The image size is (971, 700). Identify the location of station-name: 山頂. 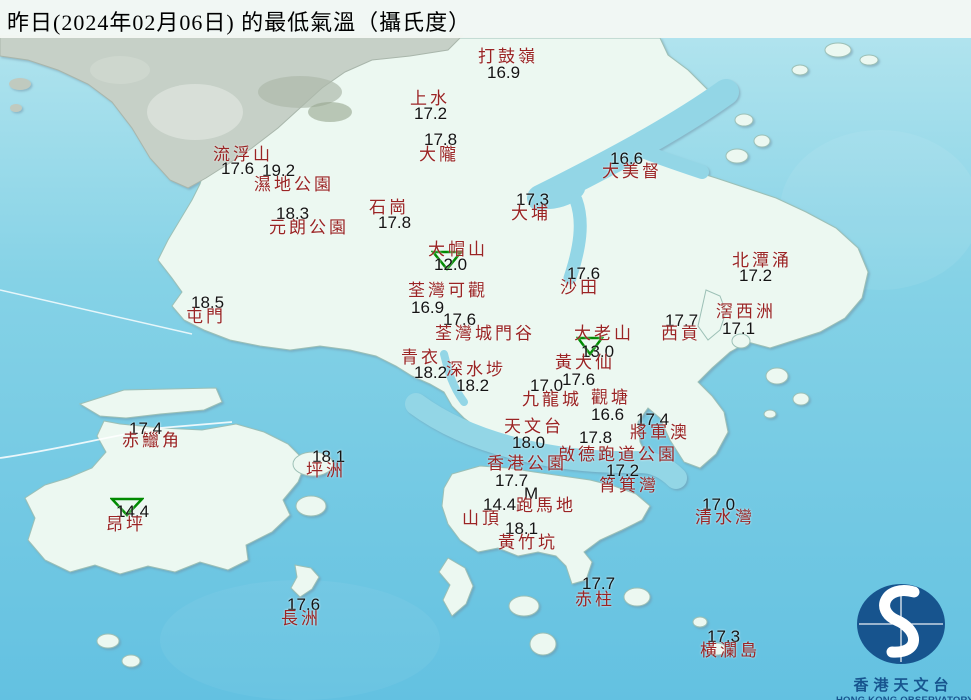
(482, 518).